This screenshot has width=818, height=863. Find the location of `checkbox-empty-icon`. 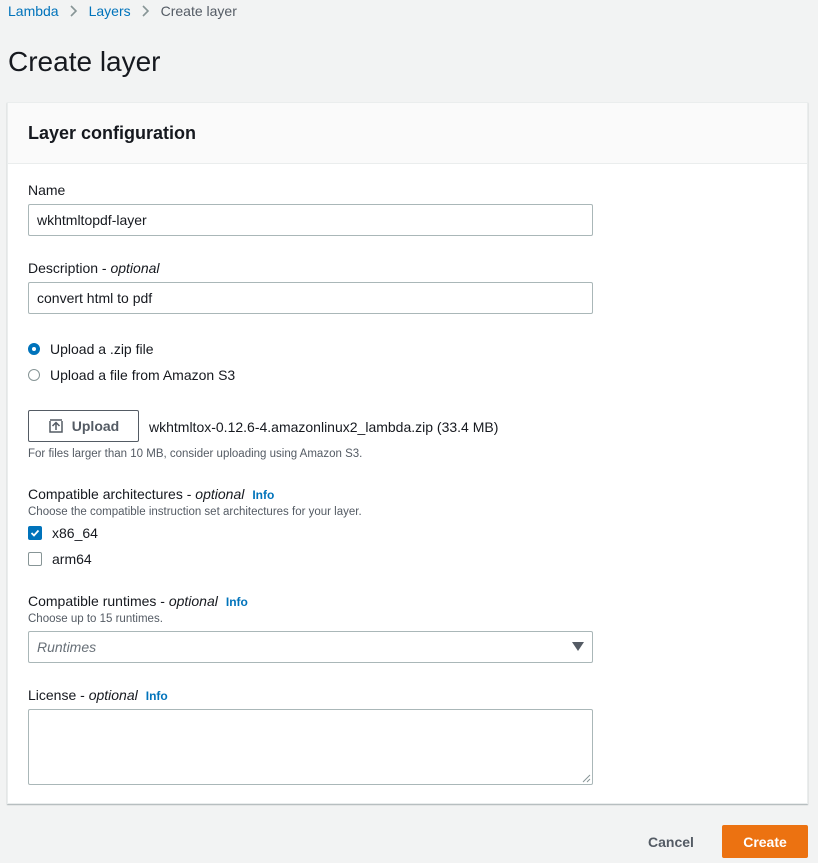

checkbox-empty-icon is located at coordinates (35, 559).